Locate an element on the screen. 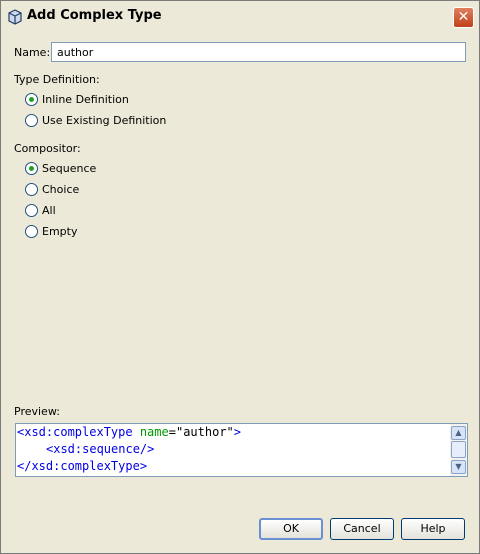  close-icon: ✕ is located at coordinates (463, 17).